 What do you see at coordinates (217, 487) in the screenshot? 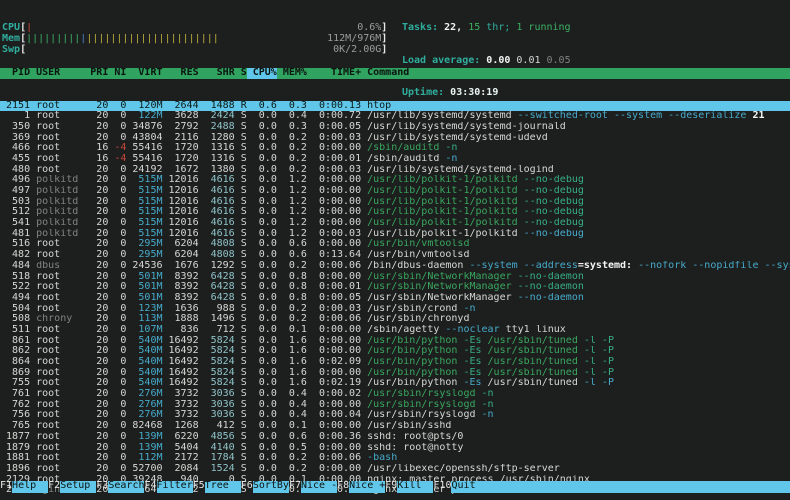
I see `fkey-f5-tree: F5 Tree` at bounding box center [217, 487].